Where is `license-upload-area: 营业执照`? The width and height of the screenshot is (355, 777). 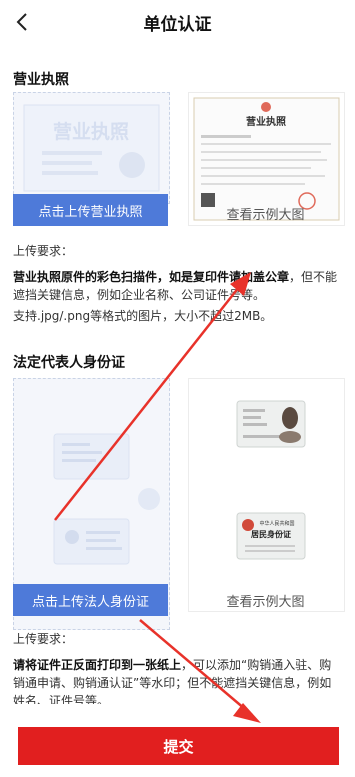 license-upload-area: 营业执照 is located at coordinates (91, 148).